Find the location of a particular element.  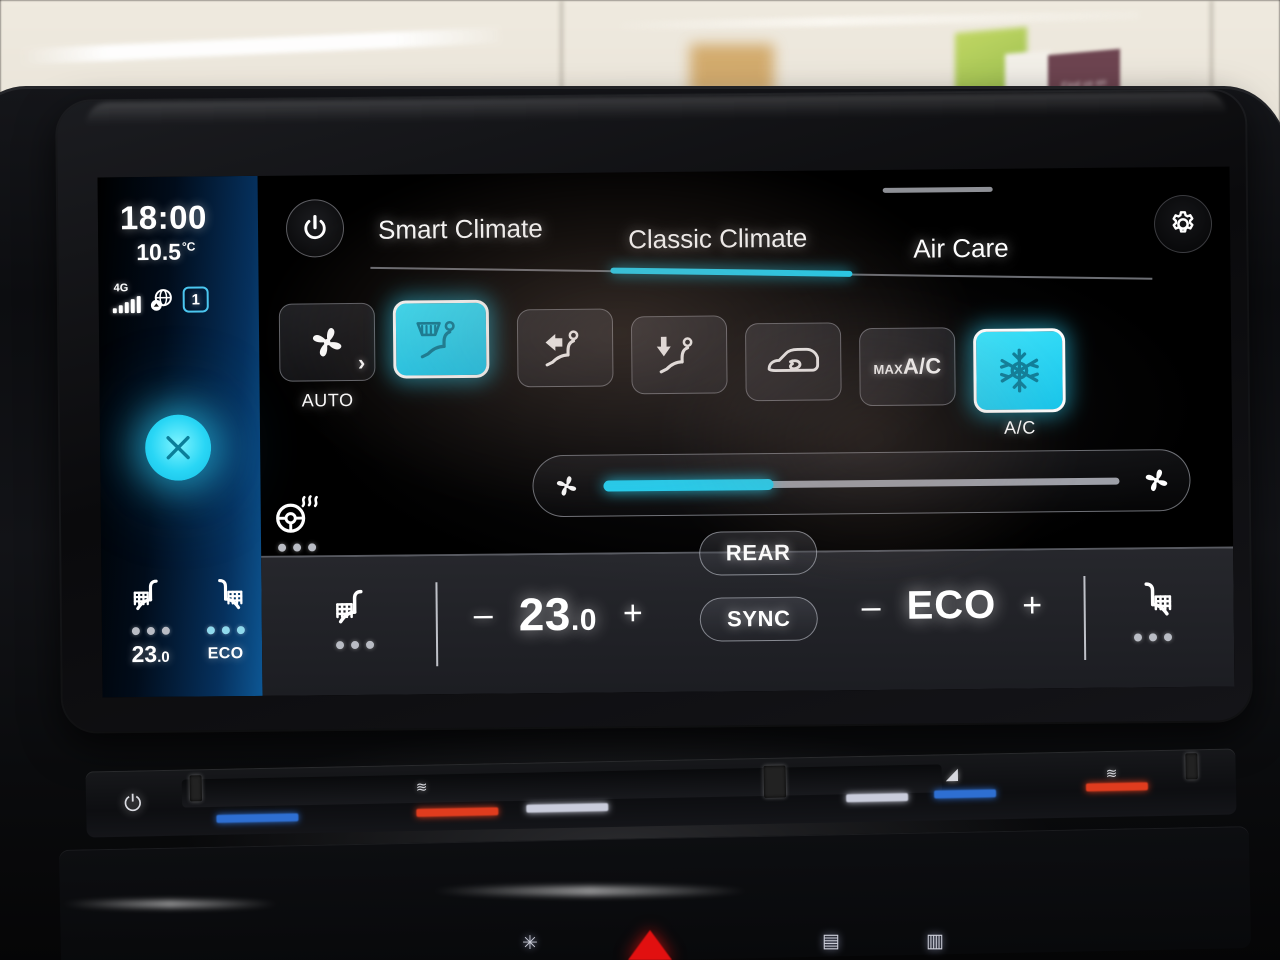

seat-left-level-dots is located at coordinates (150, 631).